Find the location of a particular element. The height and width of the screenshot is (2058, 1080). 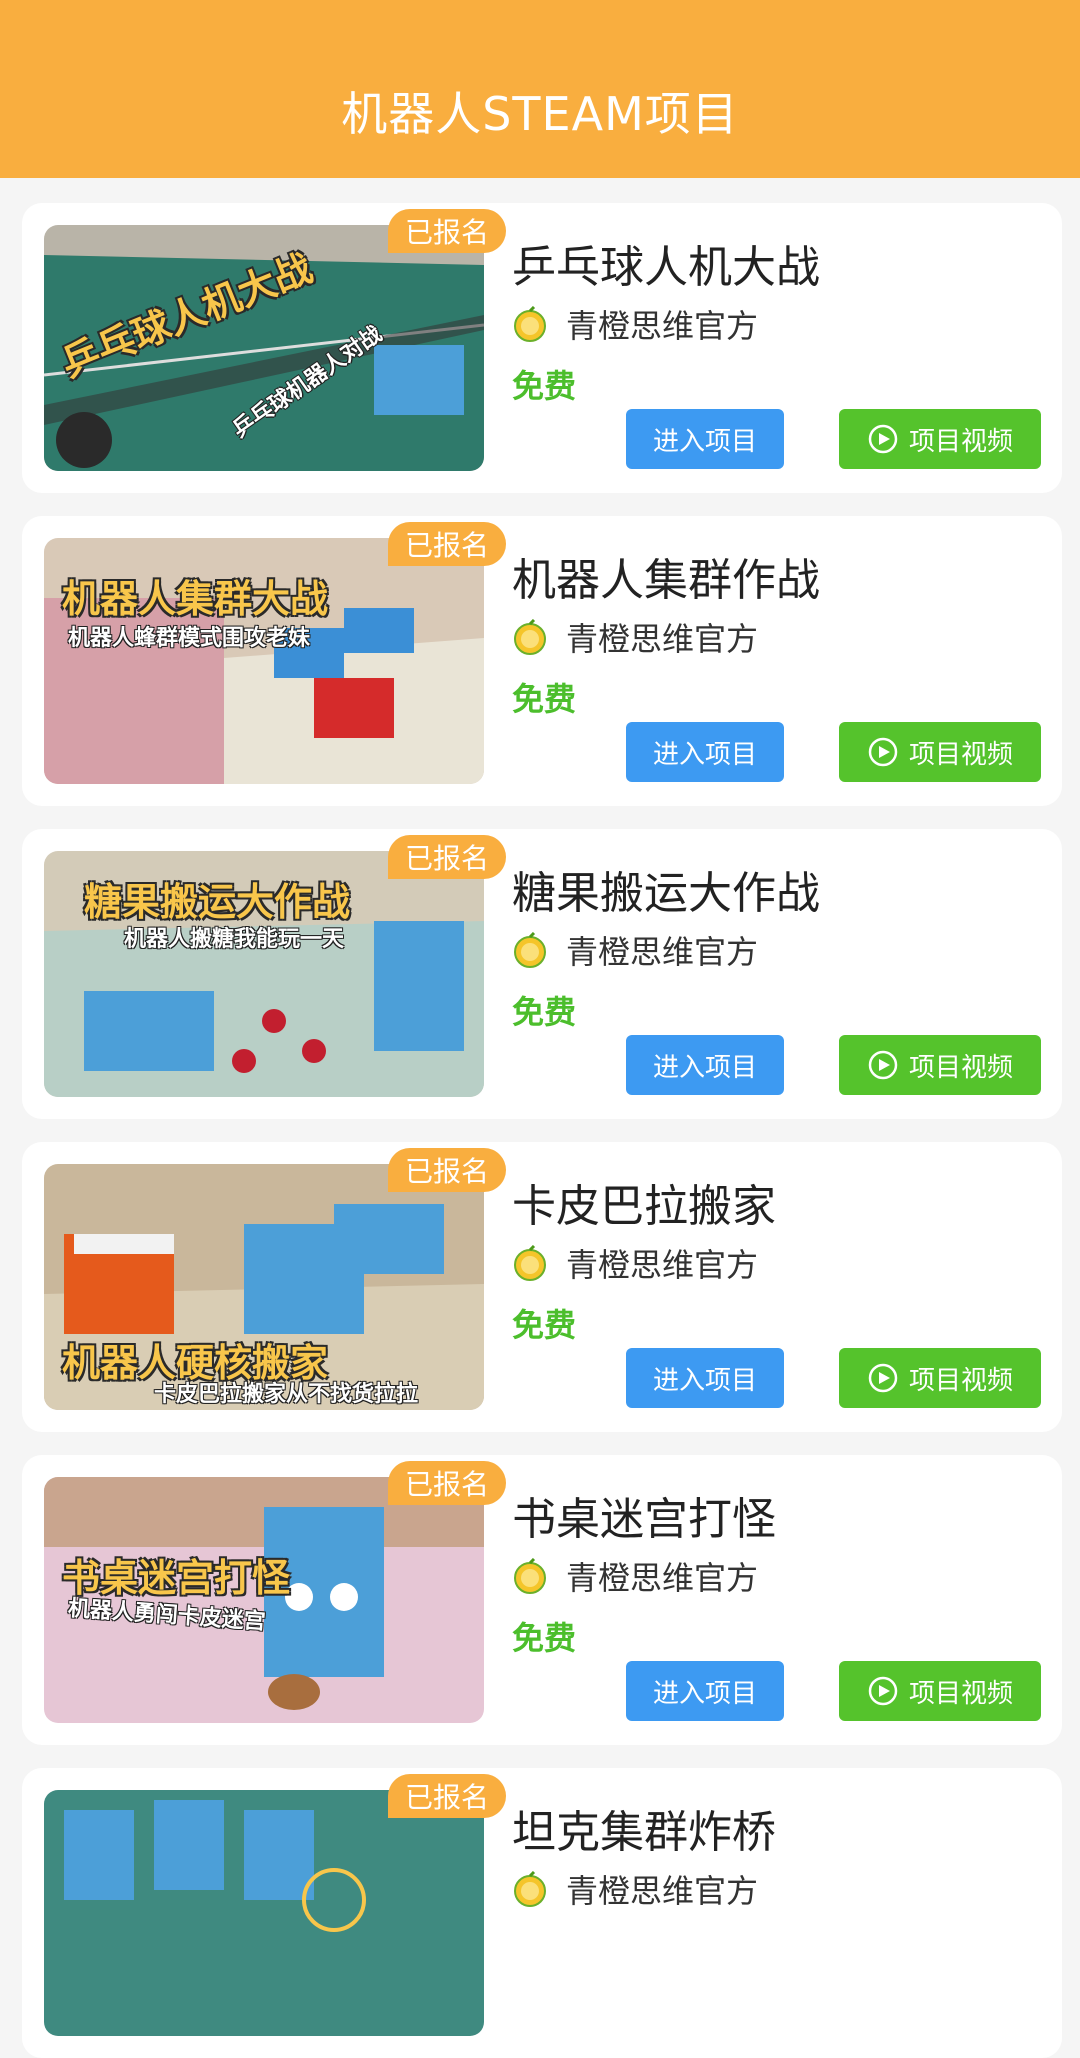

thumbnail-caption: 机器人集群大战 is located at coordinates (195, 599).